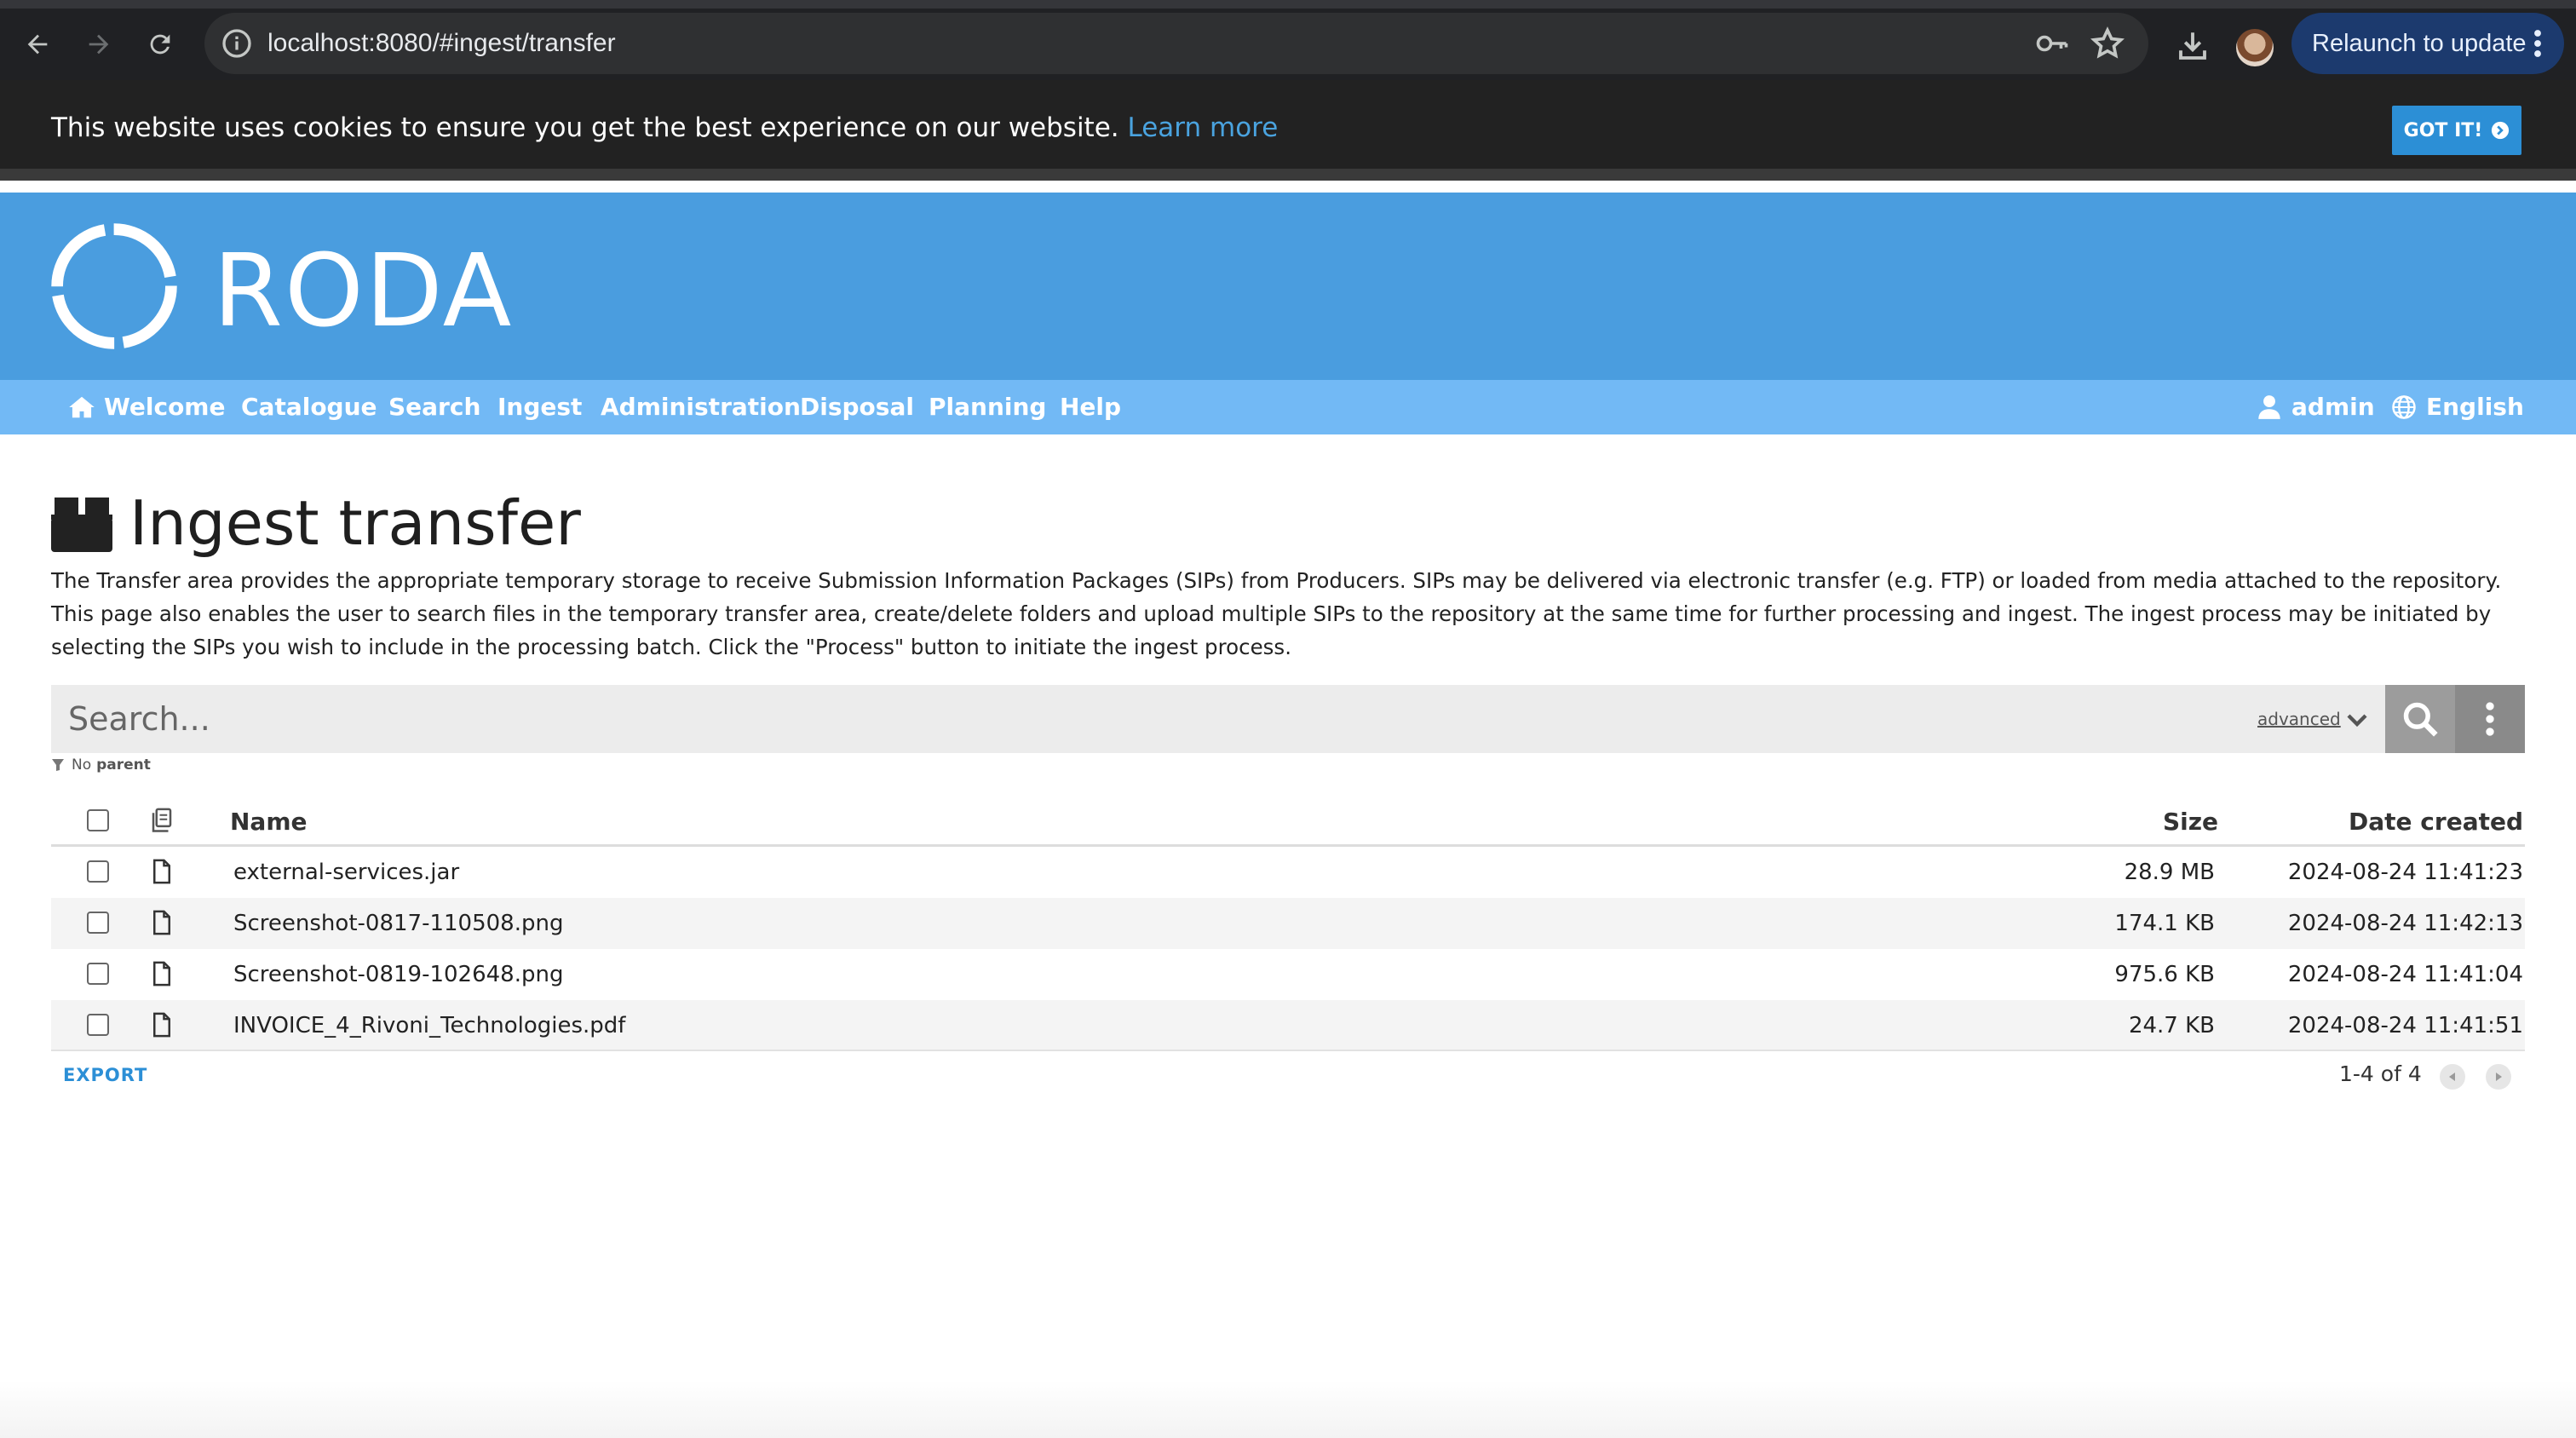 The width and height of the screenshot is (2576, 1438). I want to click on address-bar: localhost:8080/#ingest/transfer, so click(1176, 43).